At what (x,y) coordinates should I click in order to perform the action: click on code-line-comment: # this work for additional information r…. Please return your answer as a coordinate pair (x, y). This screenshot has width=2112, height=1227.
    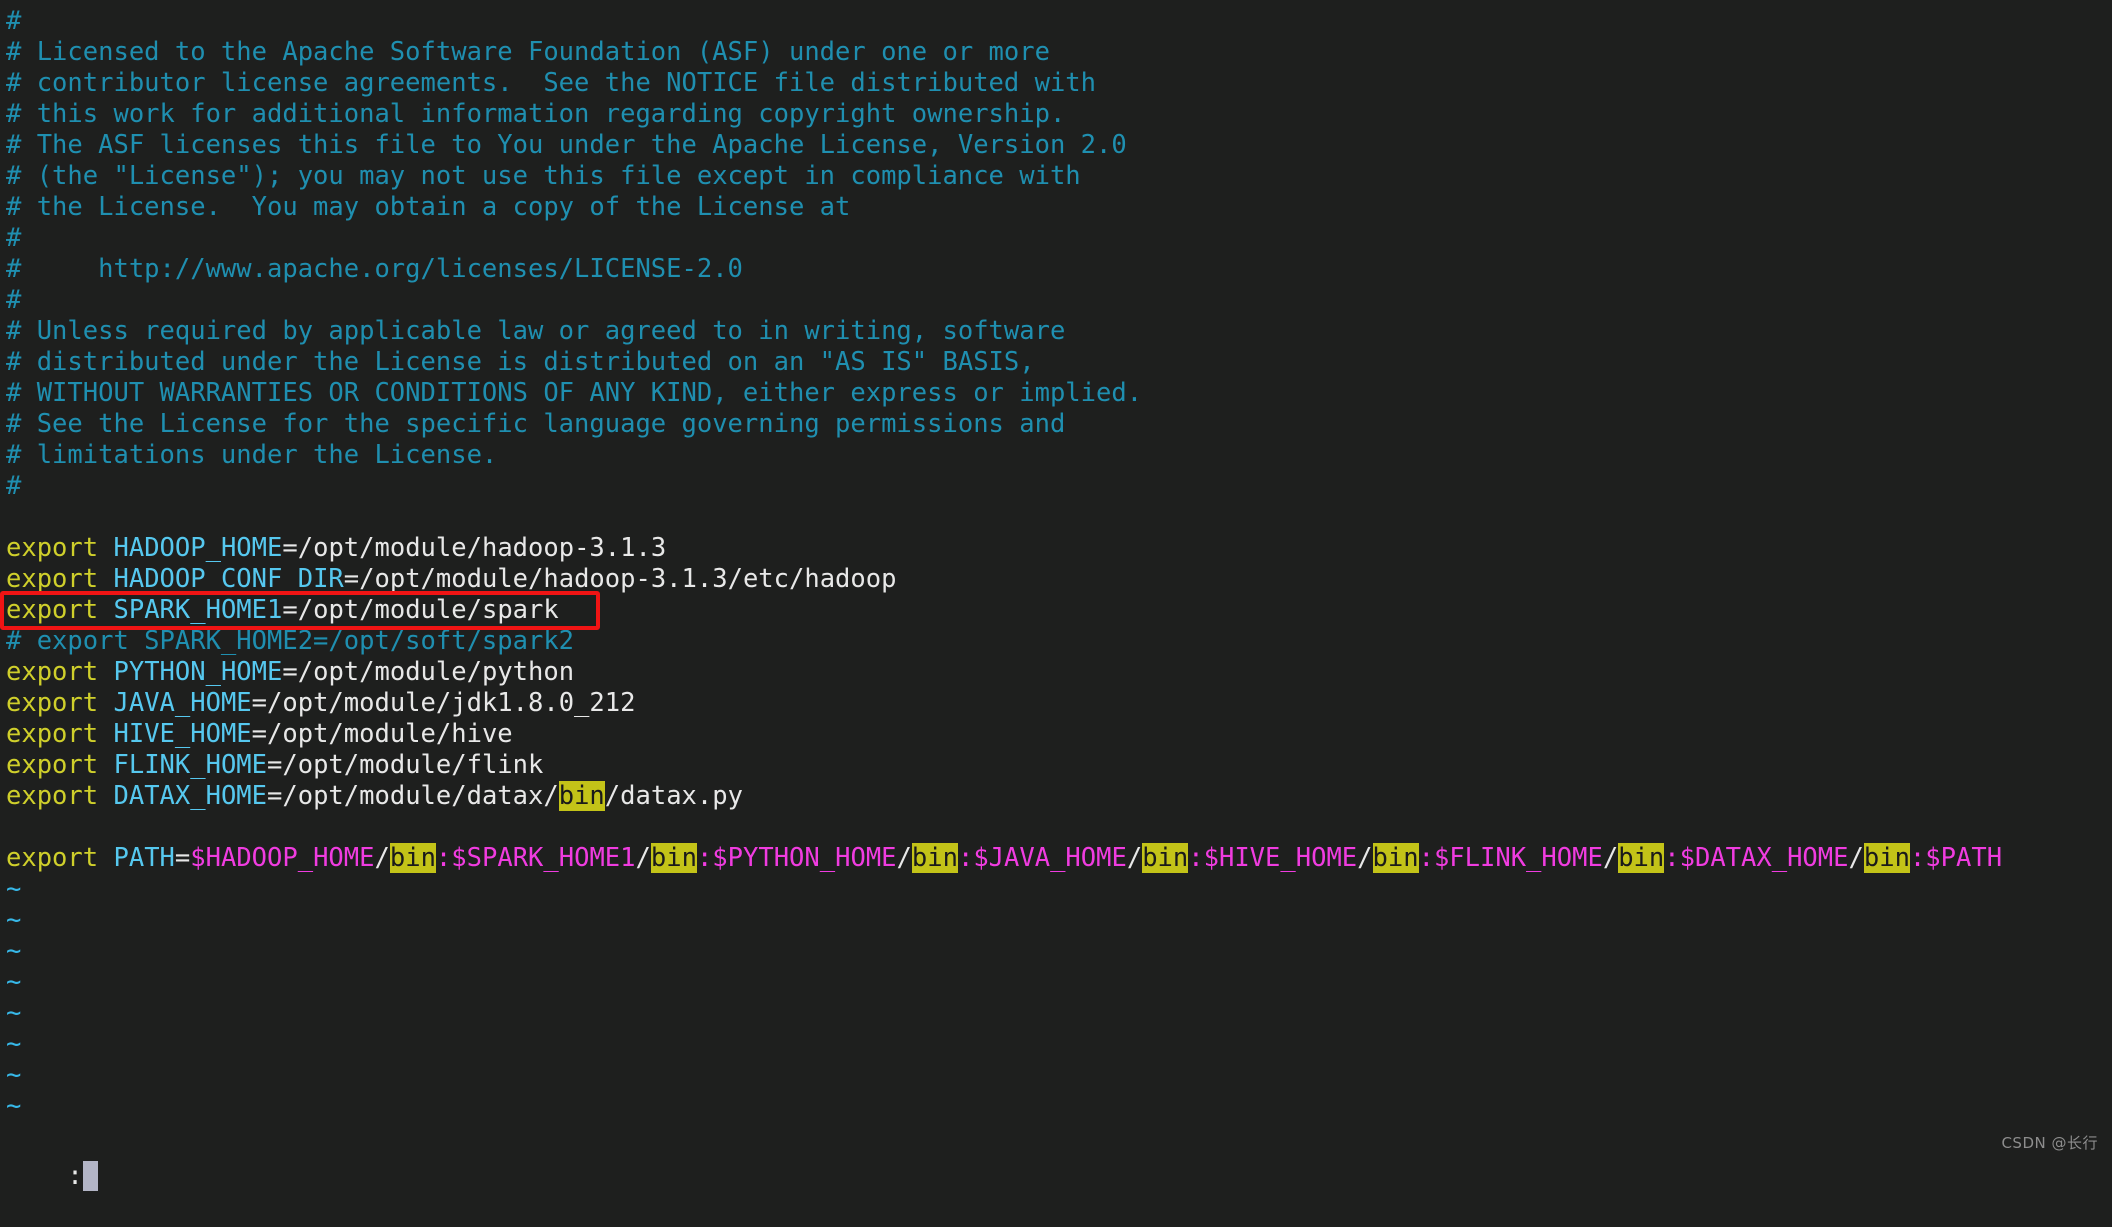
    Looking at the image, I should click on (1056, 114).